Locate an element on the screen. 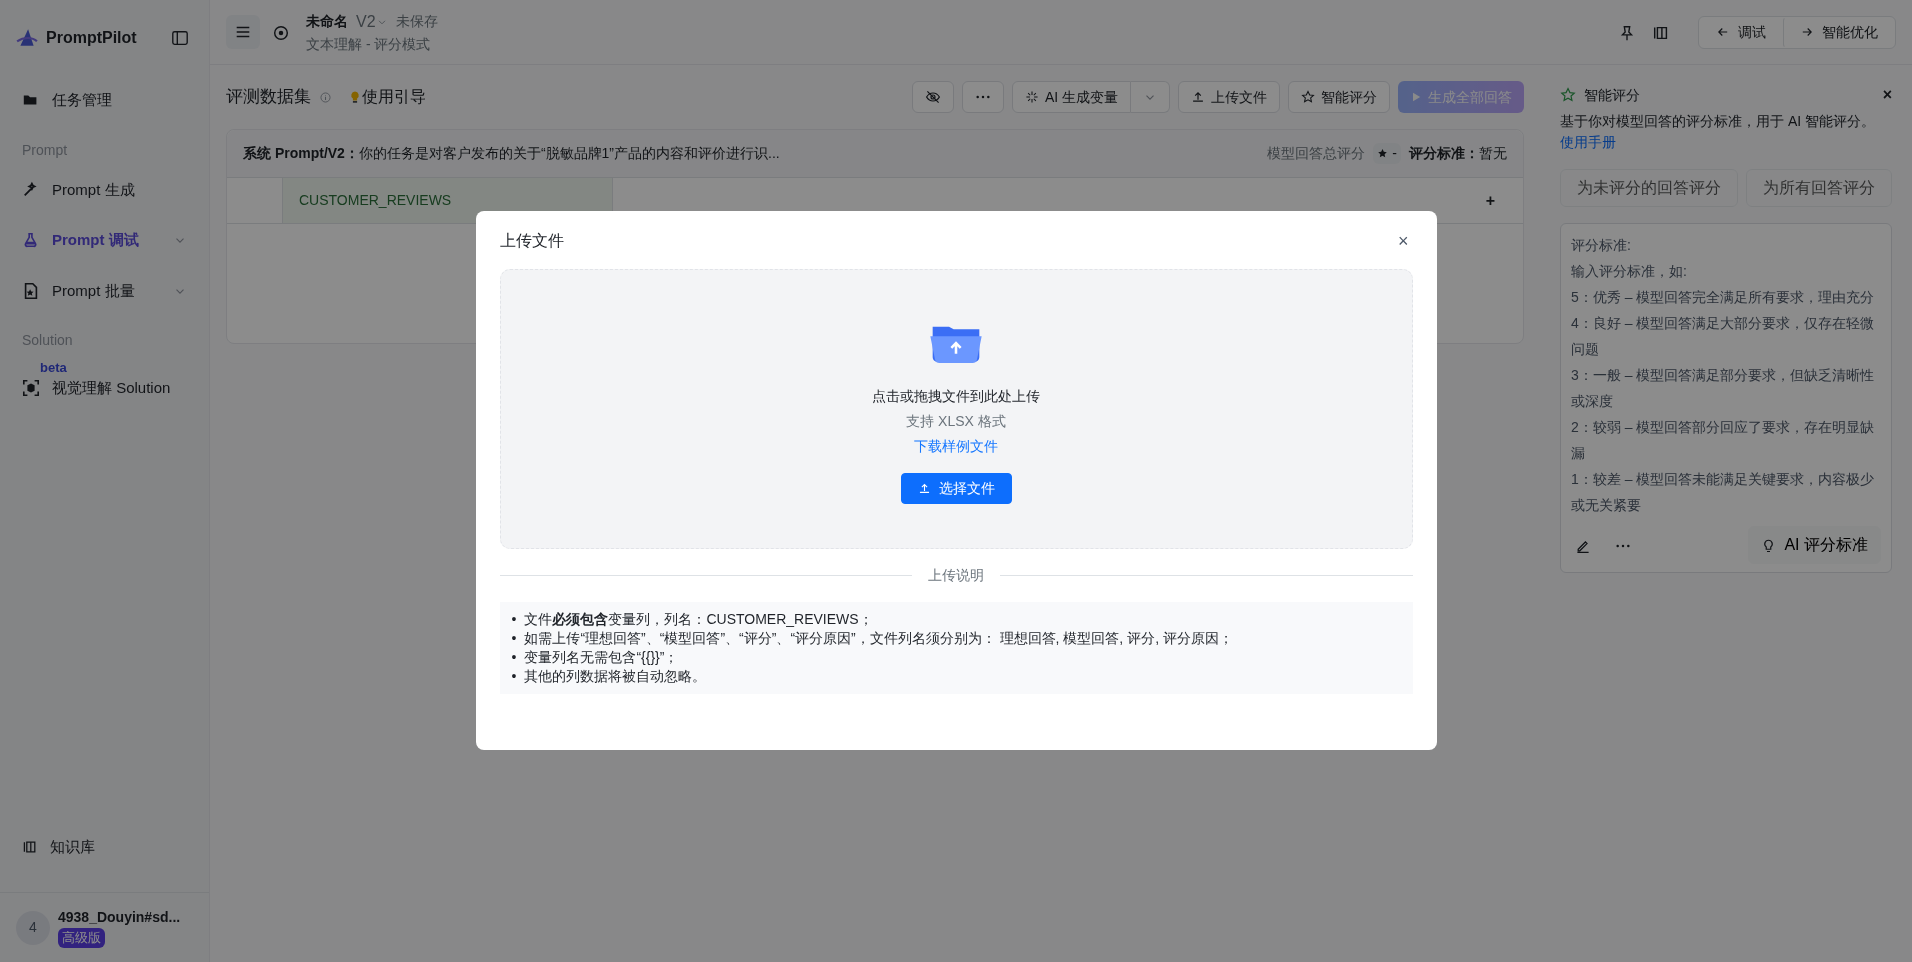  arrow-right-icon is located at coordinates (1807, 32).